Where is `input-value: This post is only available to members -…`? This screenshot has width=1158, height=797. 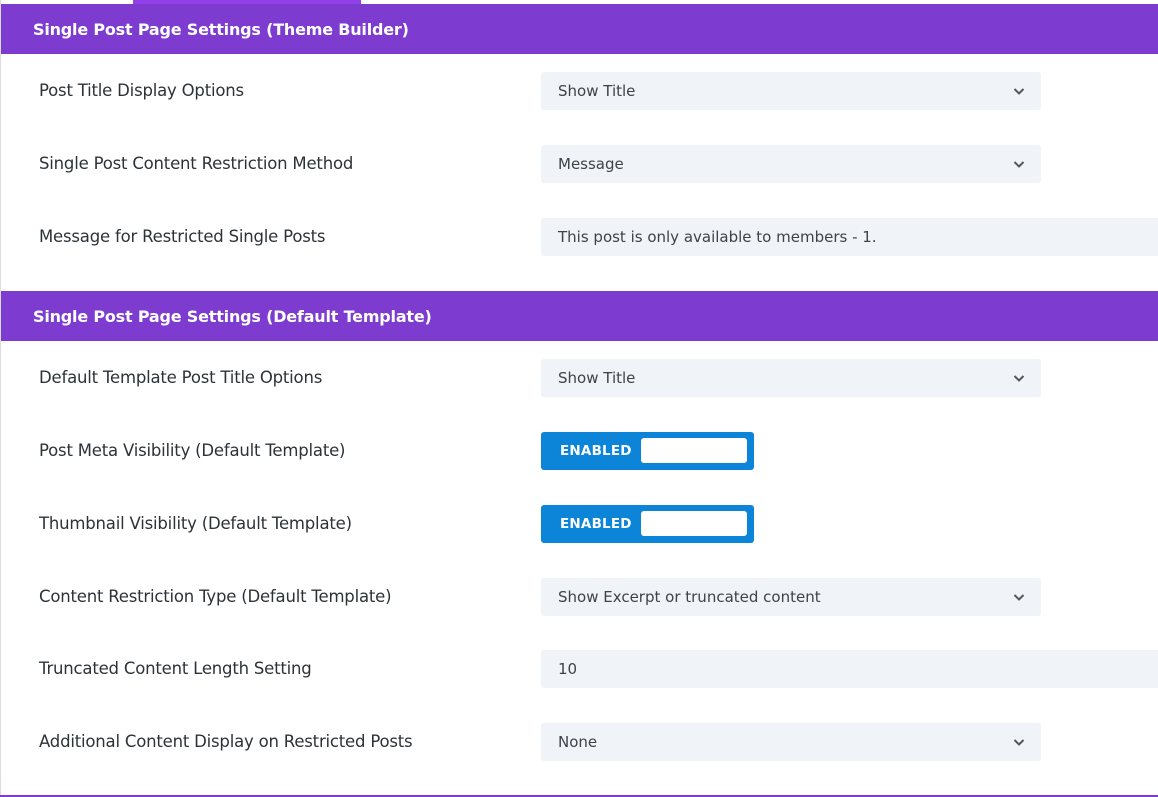 input-value: This post is only available to members -… is located at coordinates (717, 237).